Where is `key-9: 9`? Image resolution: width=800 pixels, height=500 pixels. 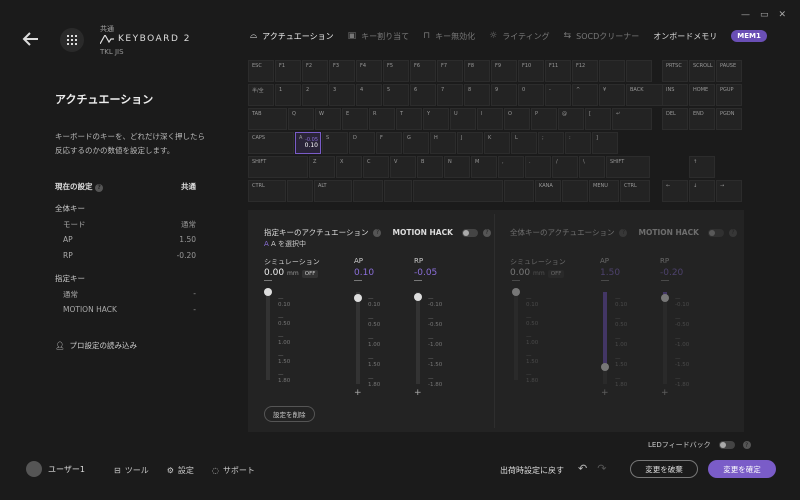
key-9: 9 is located at coordinates (504, 95).